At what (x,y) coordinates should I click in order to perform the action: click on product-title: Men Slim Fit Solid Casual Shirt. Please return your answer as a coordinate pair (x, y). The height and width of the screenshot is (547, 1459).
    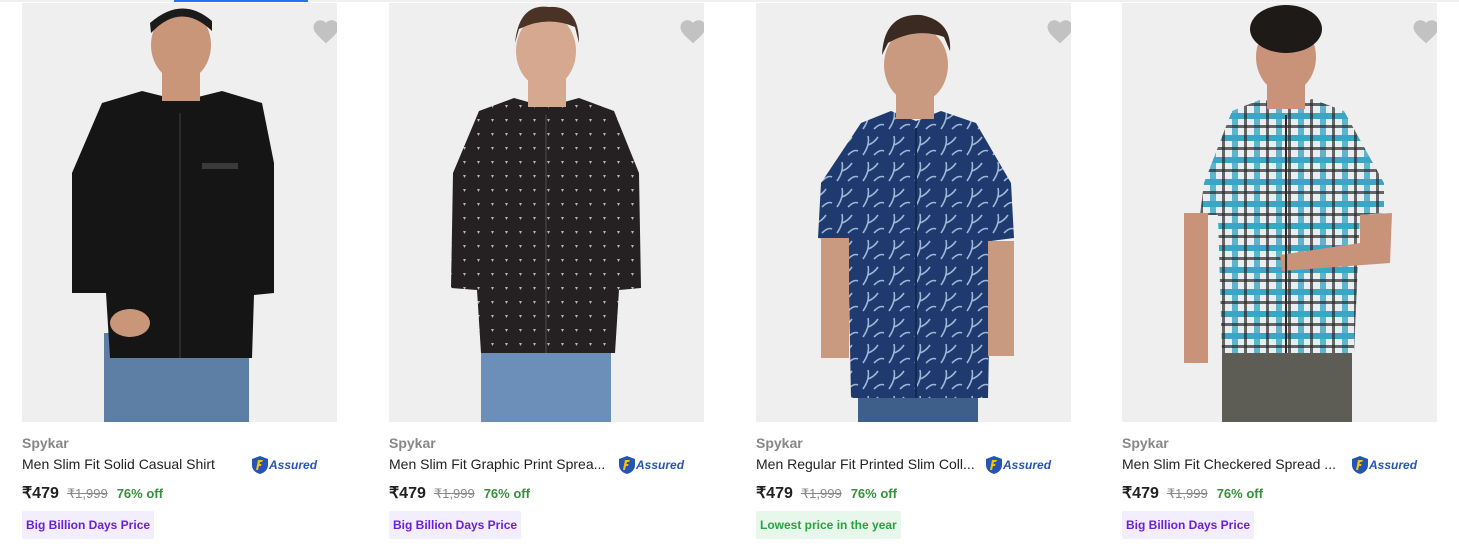
    Looking at the image, I should click on (138, 464).